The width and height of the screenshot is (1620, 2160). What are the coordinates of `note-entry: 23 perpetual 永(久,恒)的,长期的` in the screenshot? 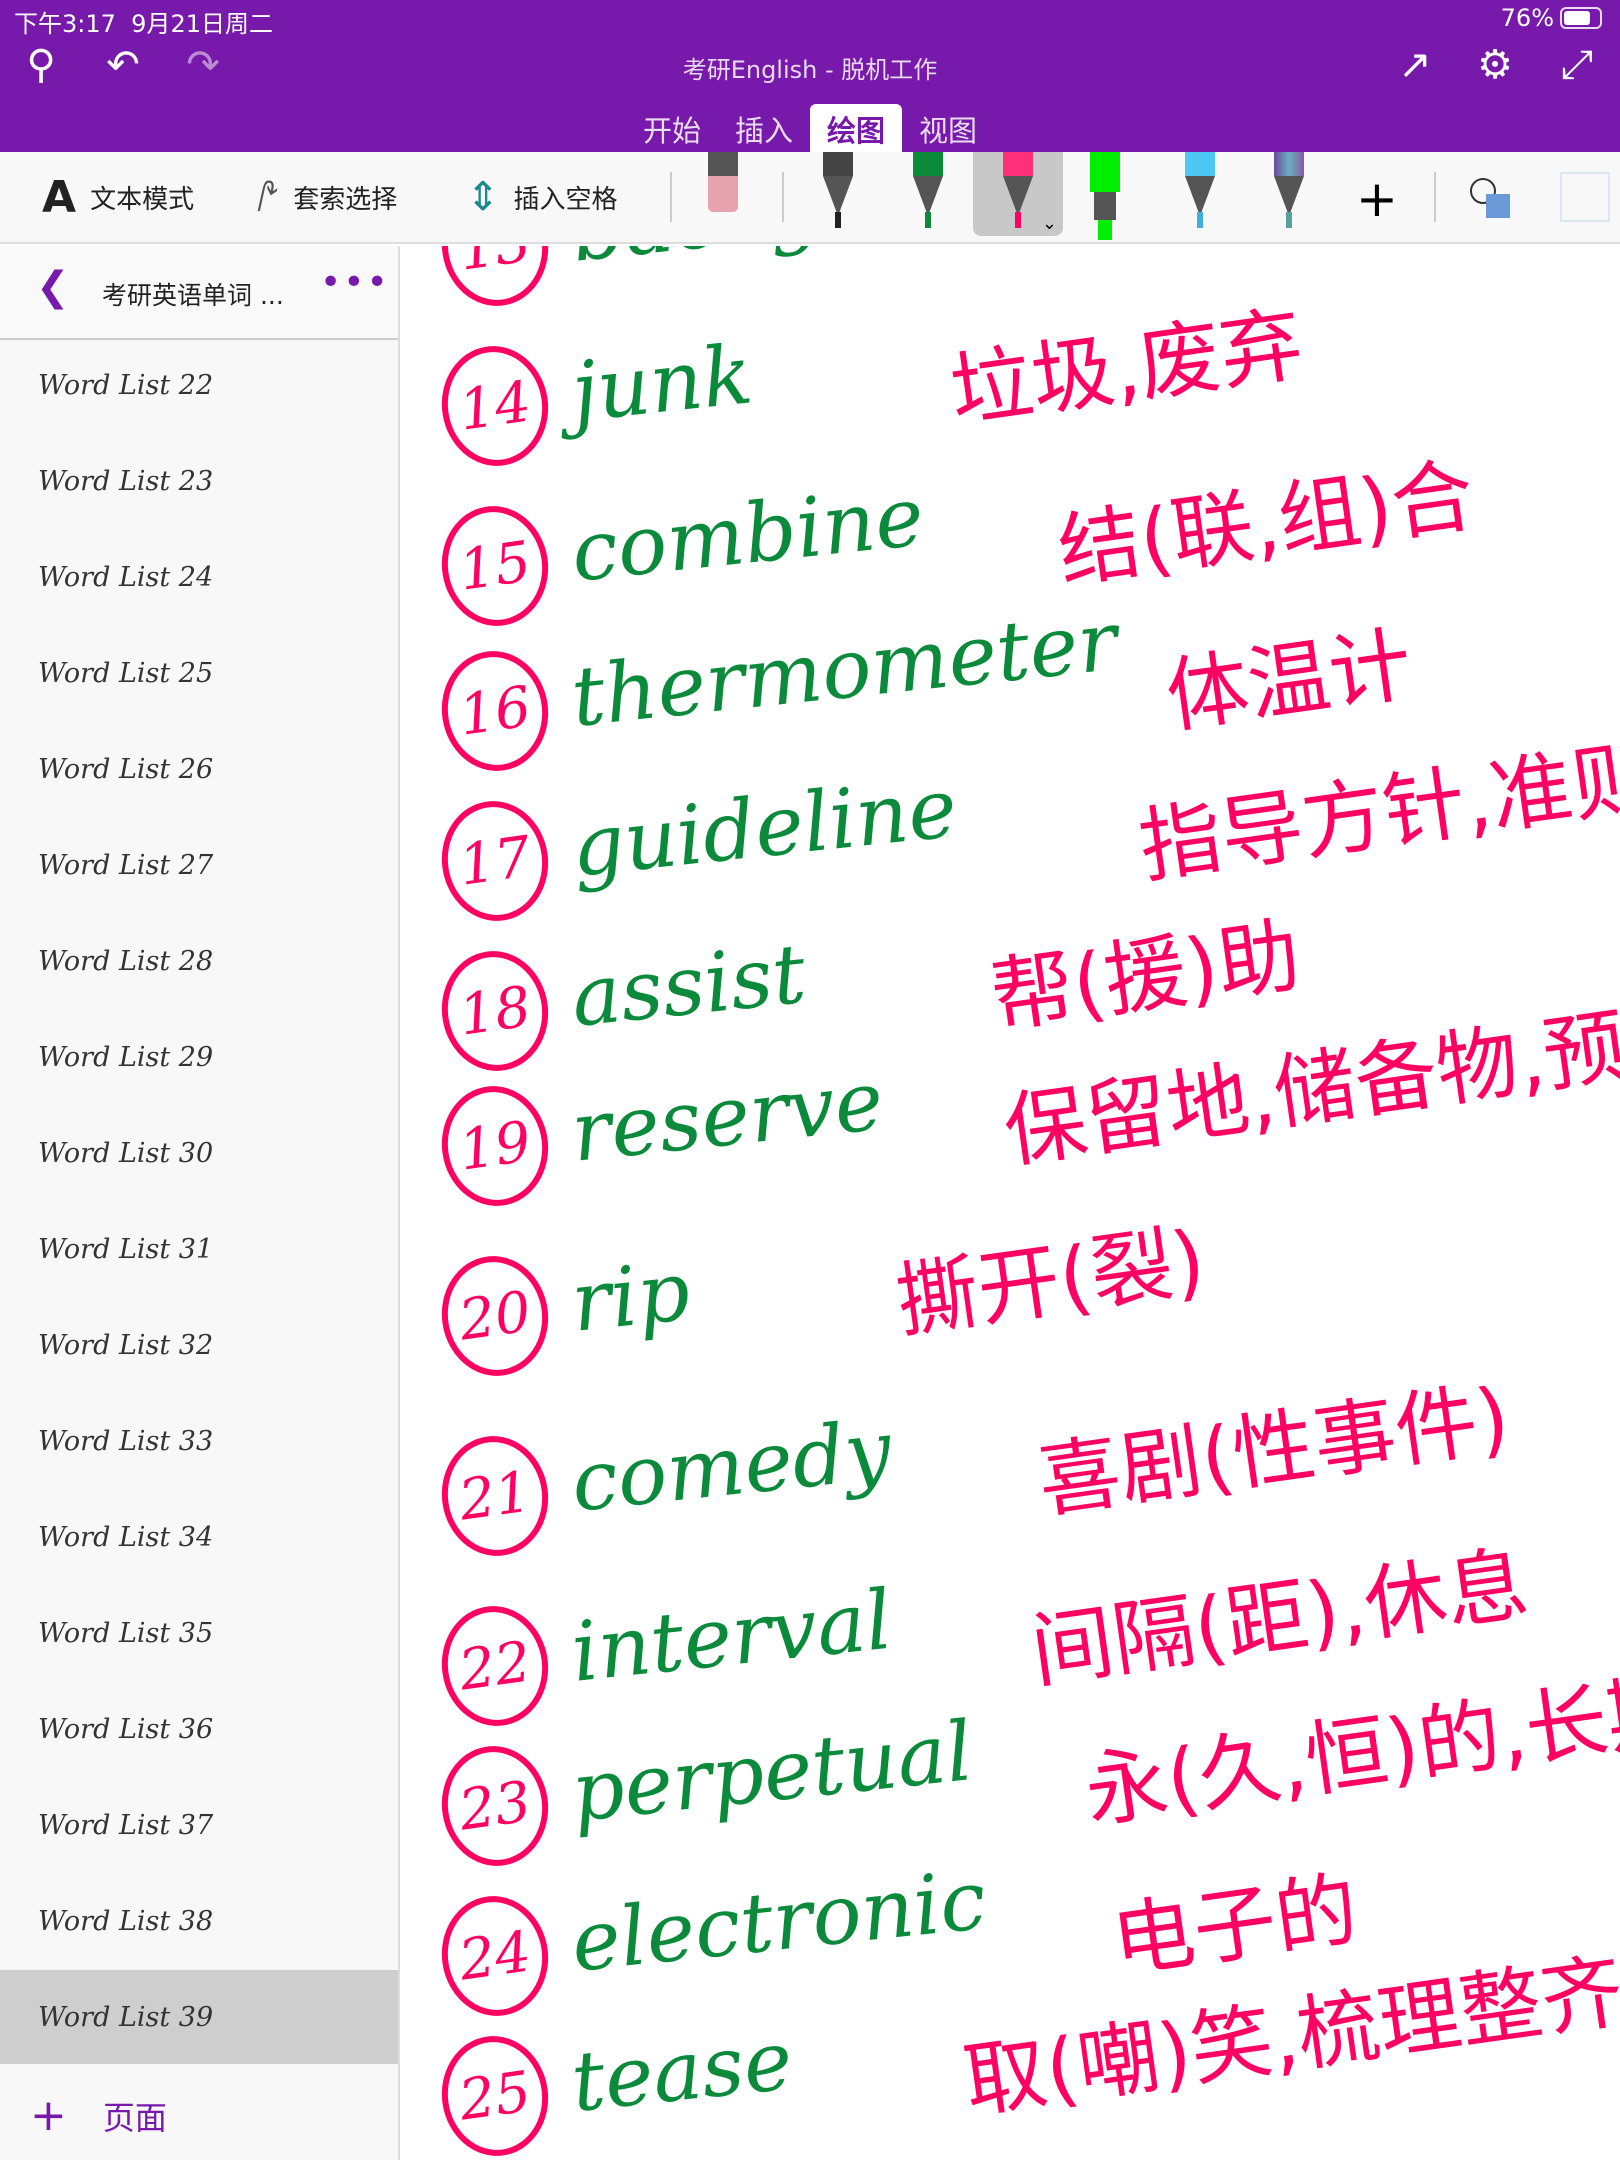 It's located at (1011, 1763).